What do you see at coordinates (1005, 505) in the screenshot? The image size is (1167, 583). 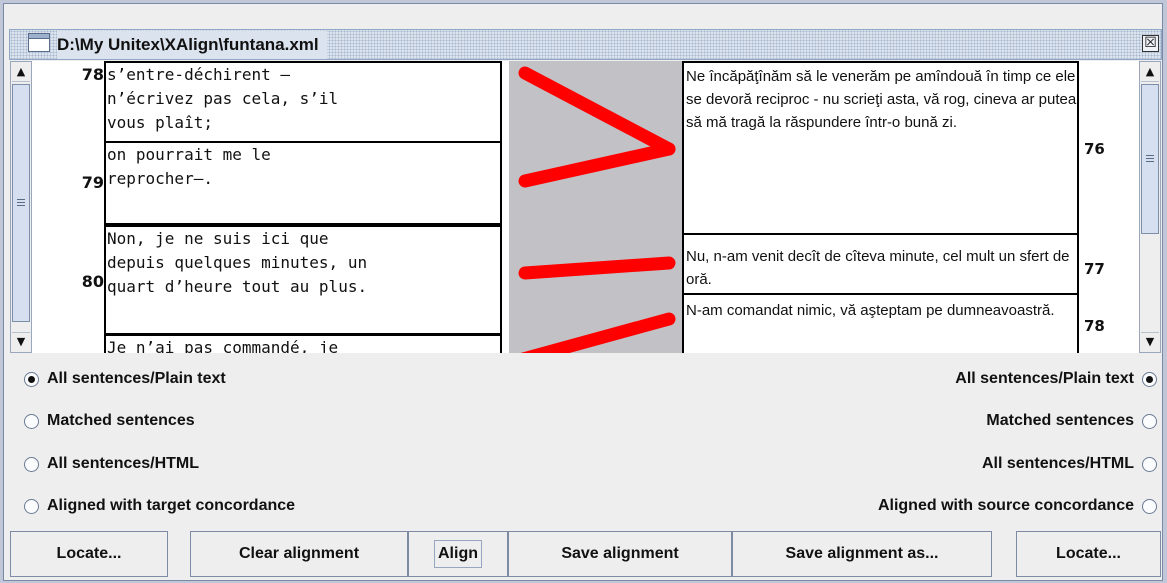 I see `option-label: Aligned with source concordance` at bounding box center [1005, 505].